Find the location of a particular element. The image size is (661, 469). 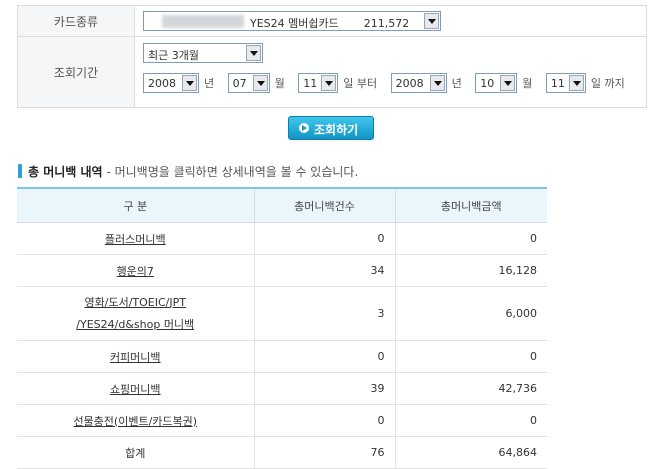

from-day-select: 11 is located at coordinates (318, 83).